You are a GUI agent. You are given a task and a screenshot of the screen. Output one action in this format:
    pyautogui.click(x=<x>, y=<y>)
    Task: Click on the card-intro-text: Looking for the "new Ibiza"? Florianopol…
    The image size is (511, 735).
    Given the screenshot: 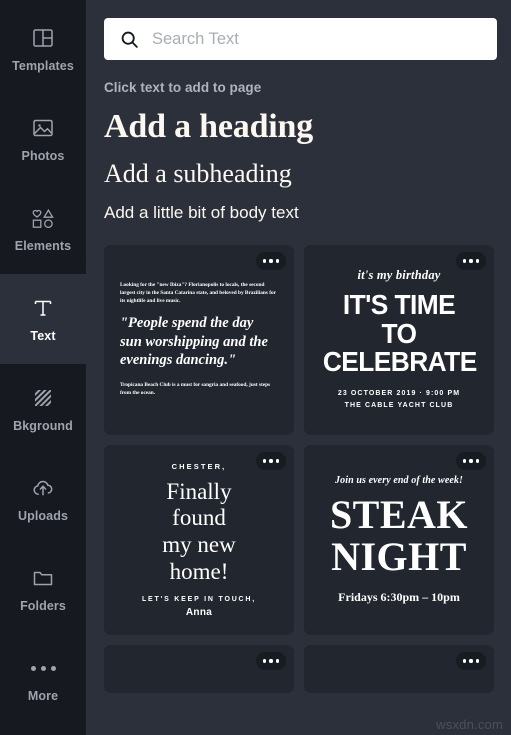 What is the action you would take?
    pyautogui.click(x=198, y=293)
    